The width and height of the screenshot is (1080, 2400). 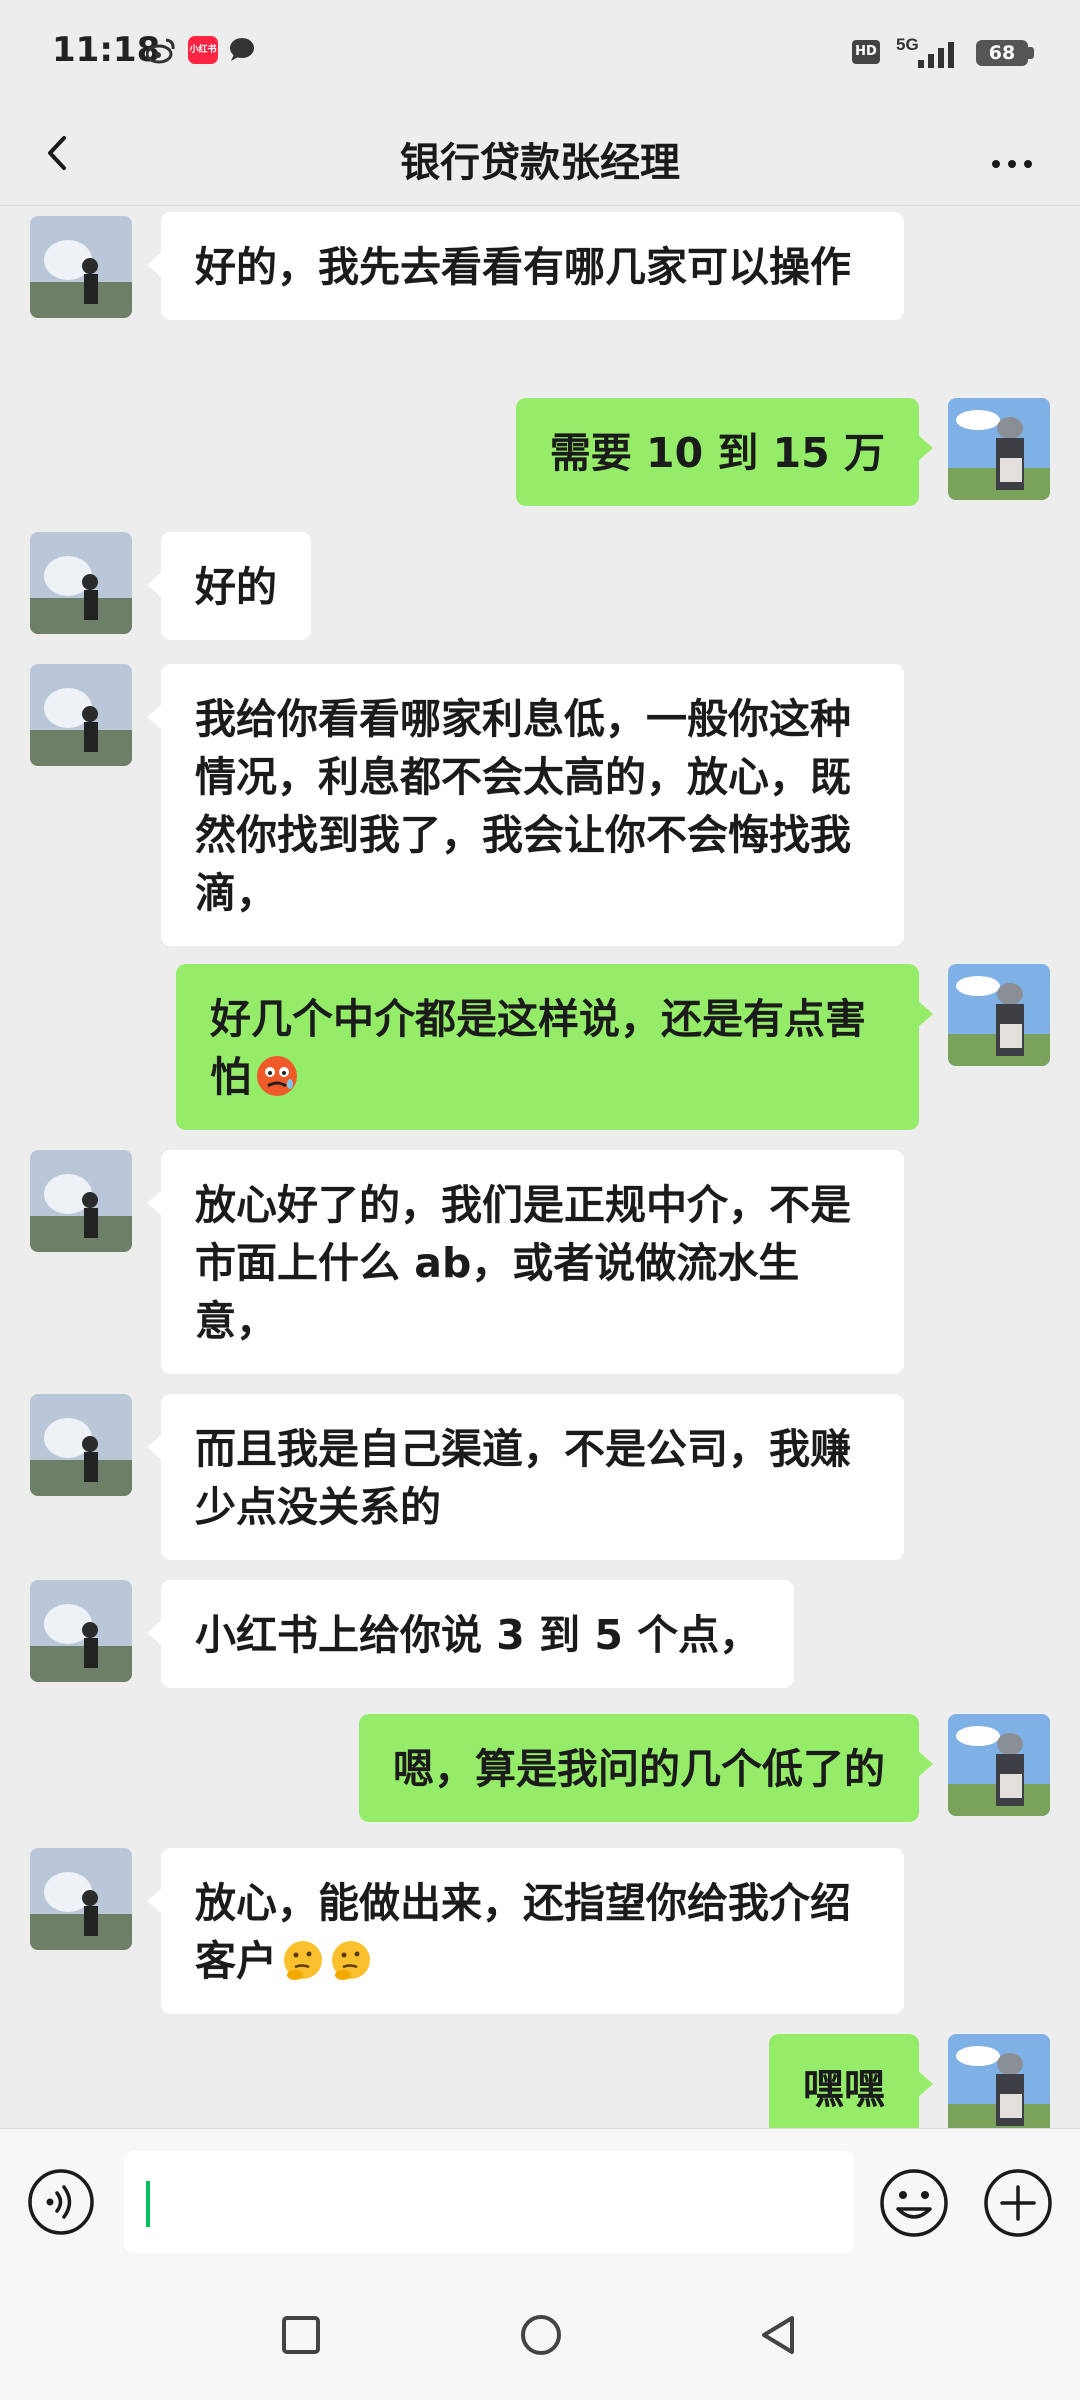 I want to click on message-bubble: 嘿嘿, so click(x=851, y=2081).